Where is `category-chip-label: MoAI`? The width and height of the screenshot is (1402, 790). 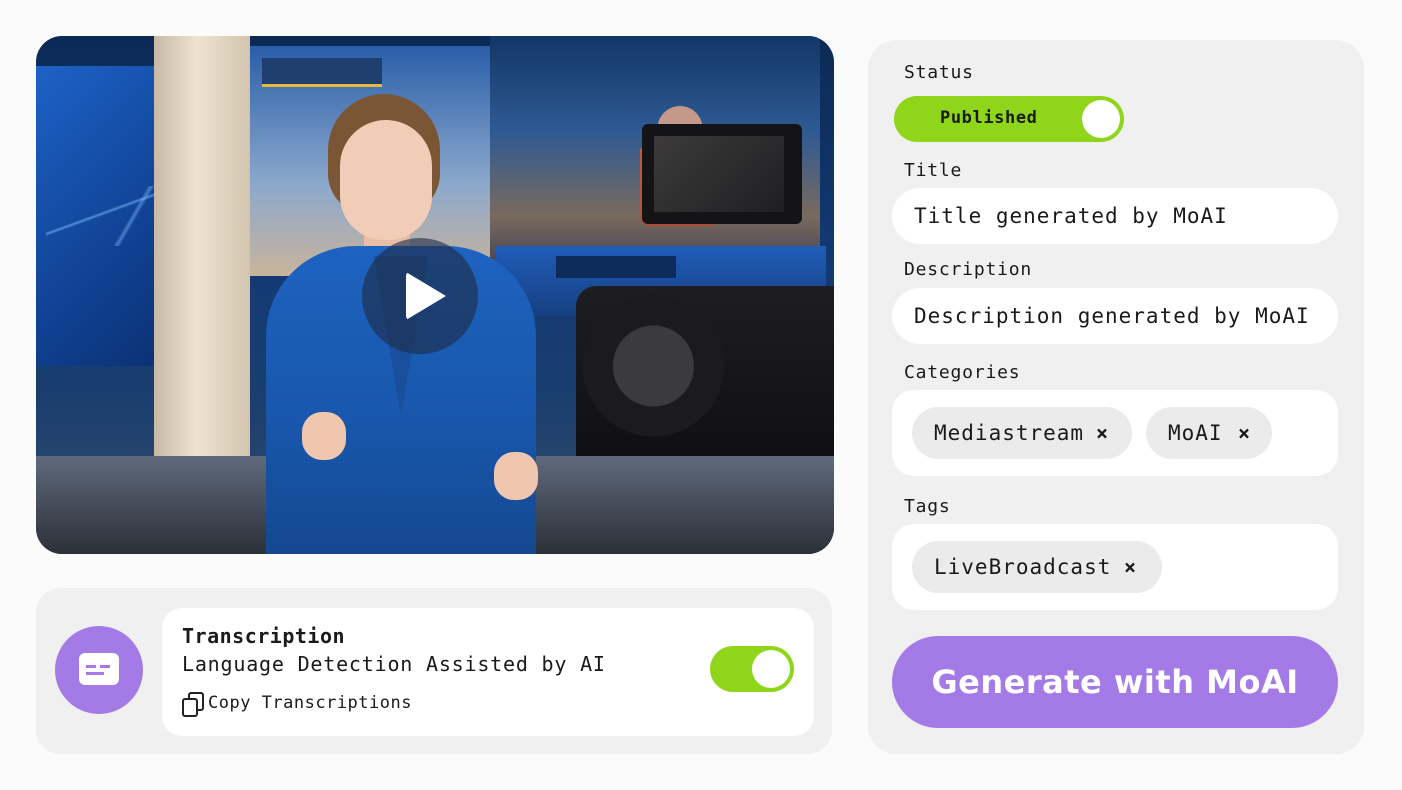 category-chip-label: MoAI is located at coordinates (1195, 433).